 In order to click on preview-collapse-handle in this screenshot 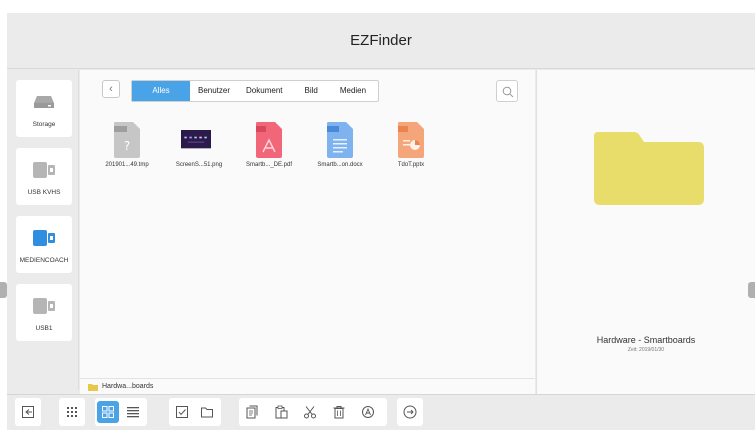, I will do `click(751, 290)`.